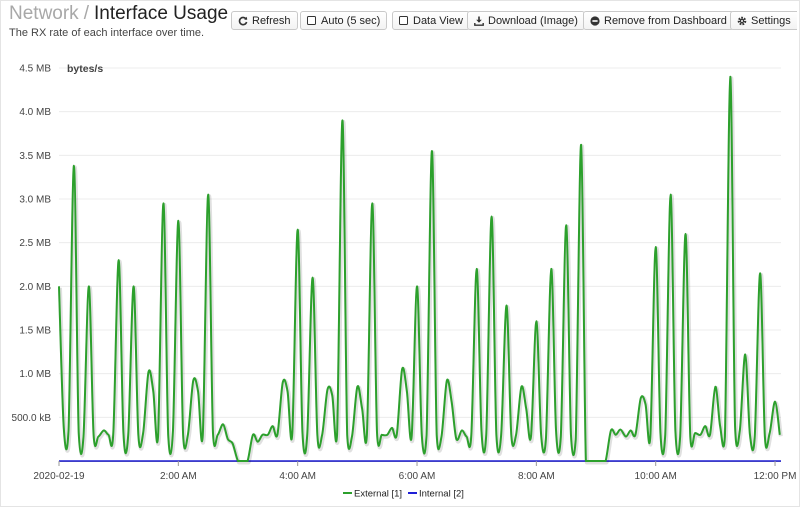 The height and width of the screenshot is (507, 800). What do you see at coordinates (656, 476) in the screenshot?
I see `x-tick-label: 10:00 AM` at bounding box center [656, 476].